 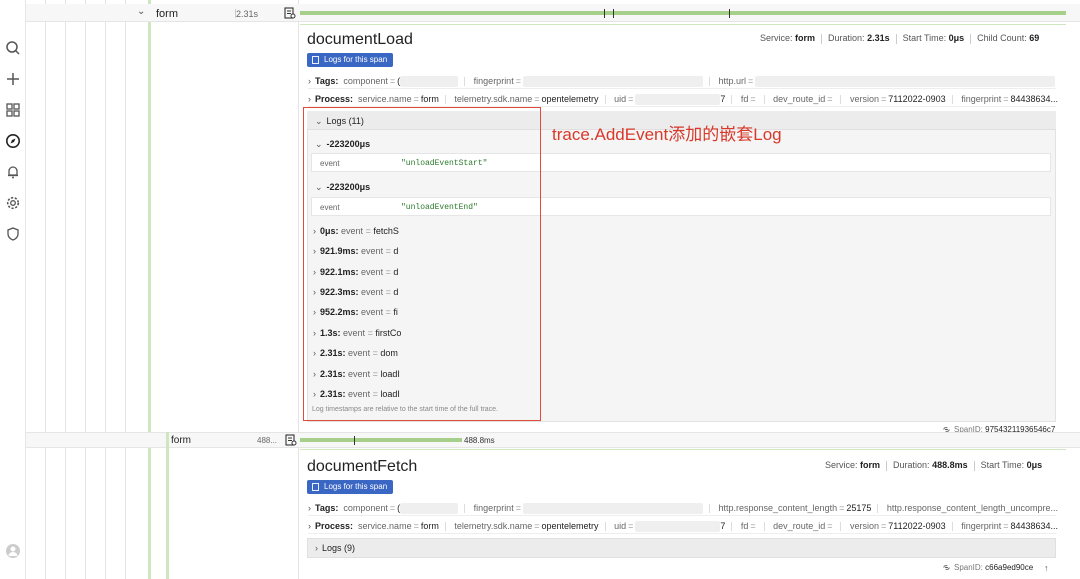 What do you see at coordinates (335, 548) in the screenshot?
I see `logs-header: › Logs (9)` at bounding box center [335, 548].